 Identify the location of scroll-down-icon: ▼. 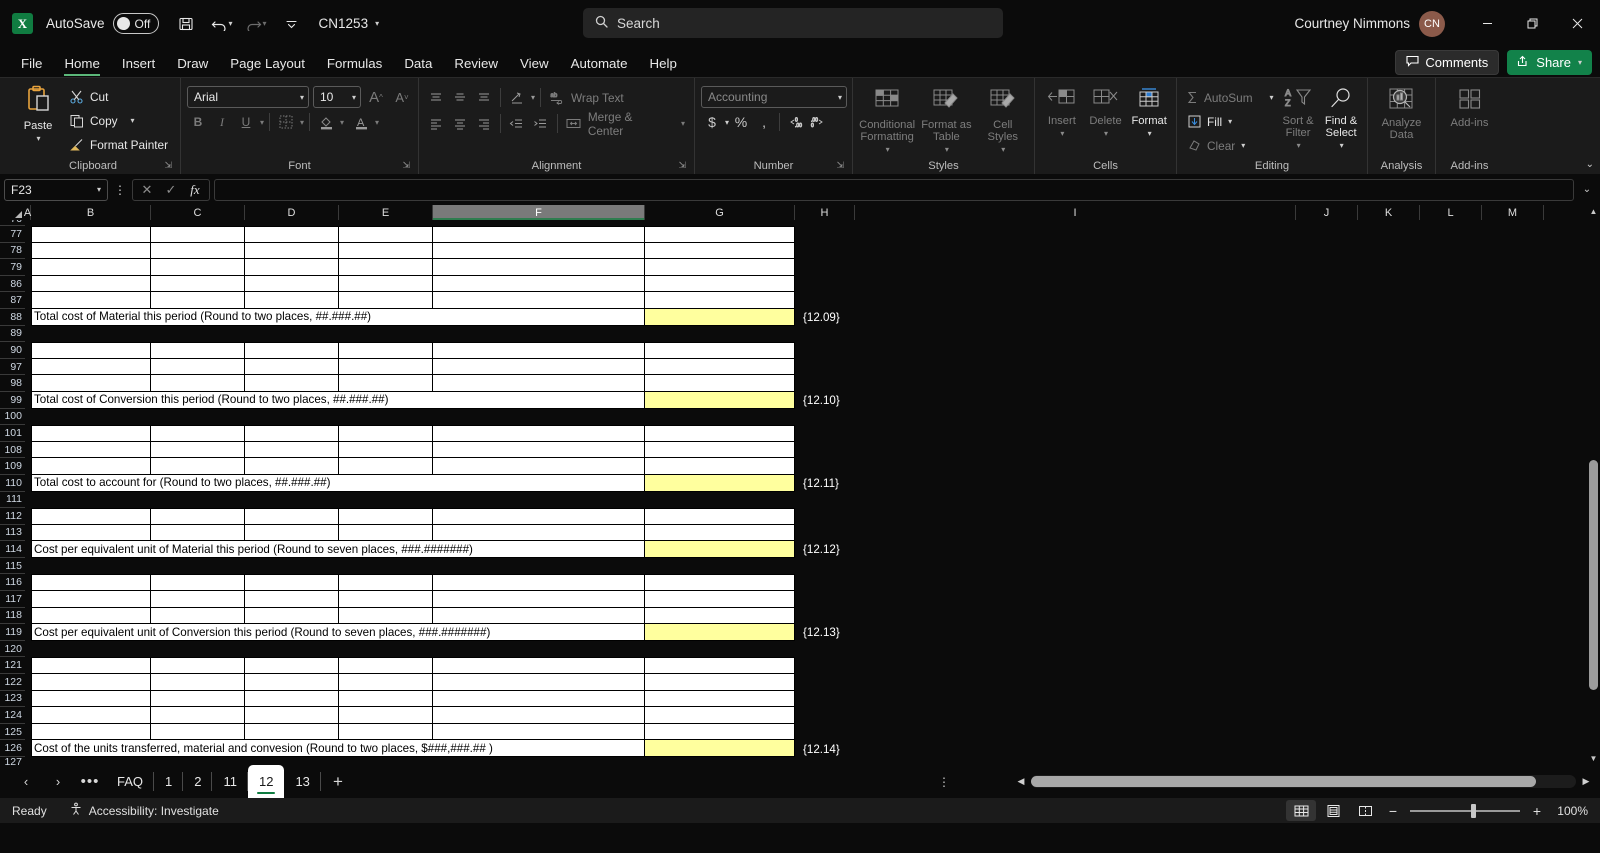
(1593, 758).